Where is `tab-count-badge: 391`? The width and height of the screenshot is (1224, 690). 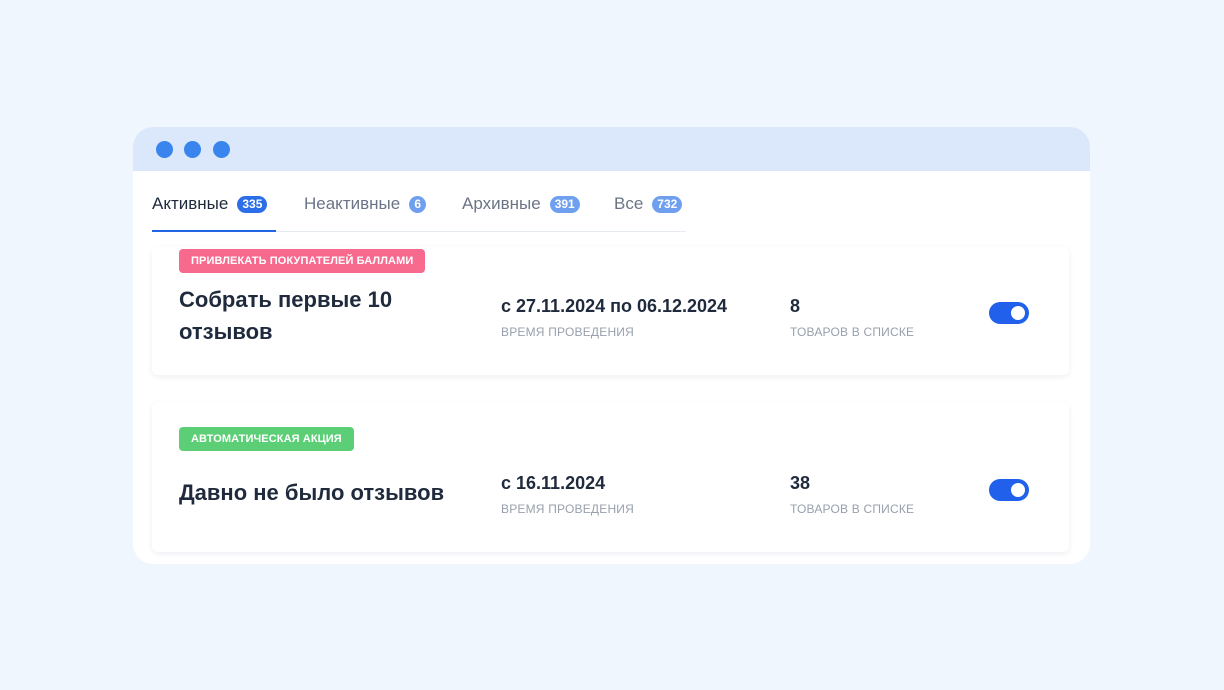 tab-count-badge: 391 is located at coordinates (564, 204).